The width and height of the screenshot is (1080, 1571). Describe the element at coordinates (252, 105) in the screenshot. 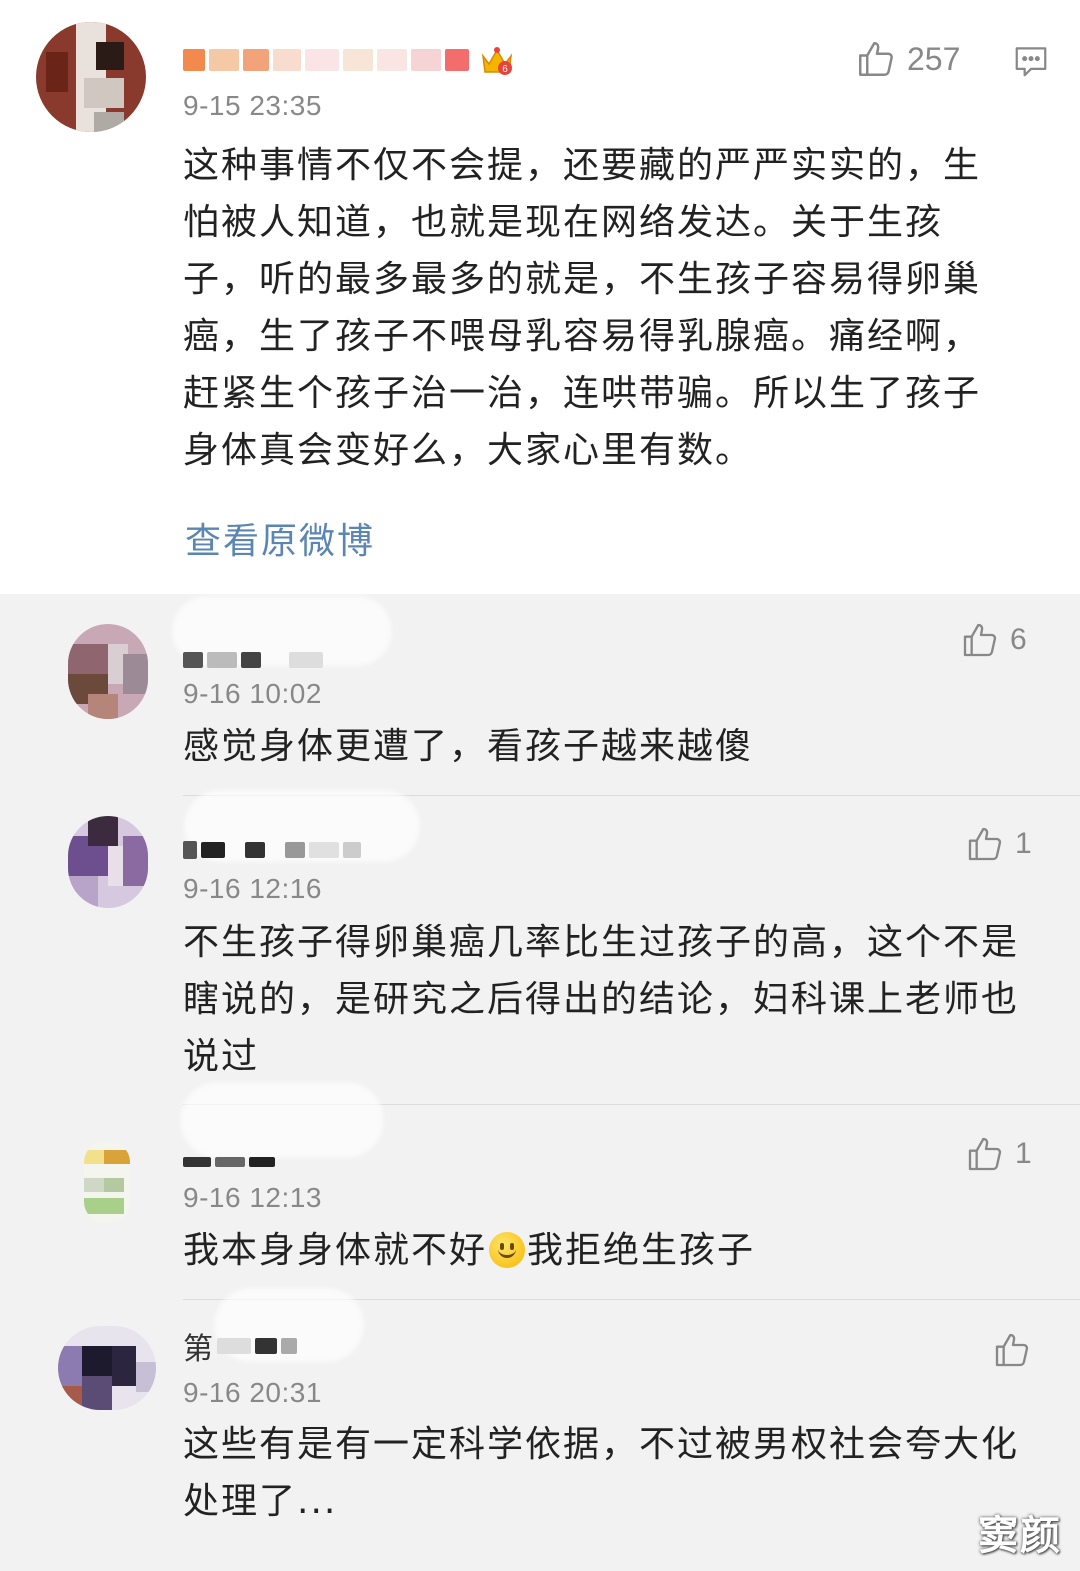

I see `comment-time: 9-15 23:35` at that location.